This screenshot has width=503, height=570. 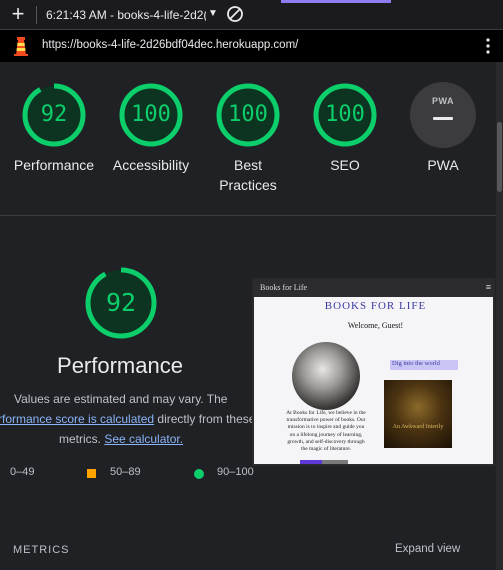 I want to click on gauge-label-best-practices: Best Practices, so click(x=248, y=175).